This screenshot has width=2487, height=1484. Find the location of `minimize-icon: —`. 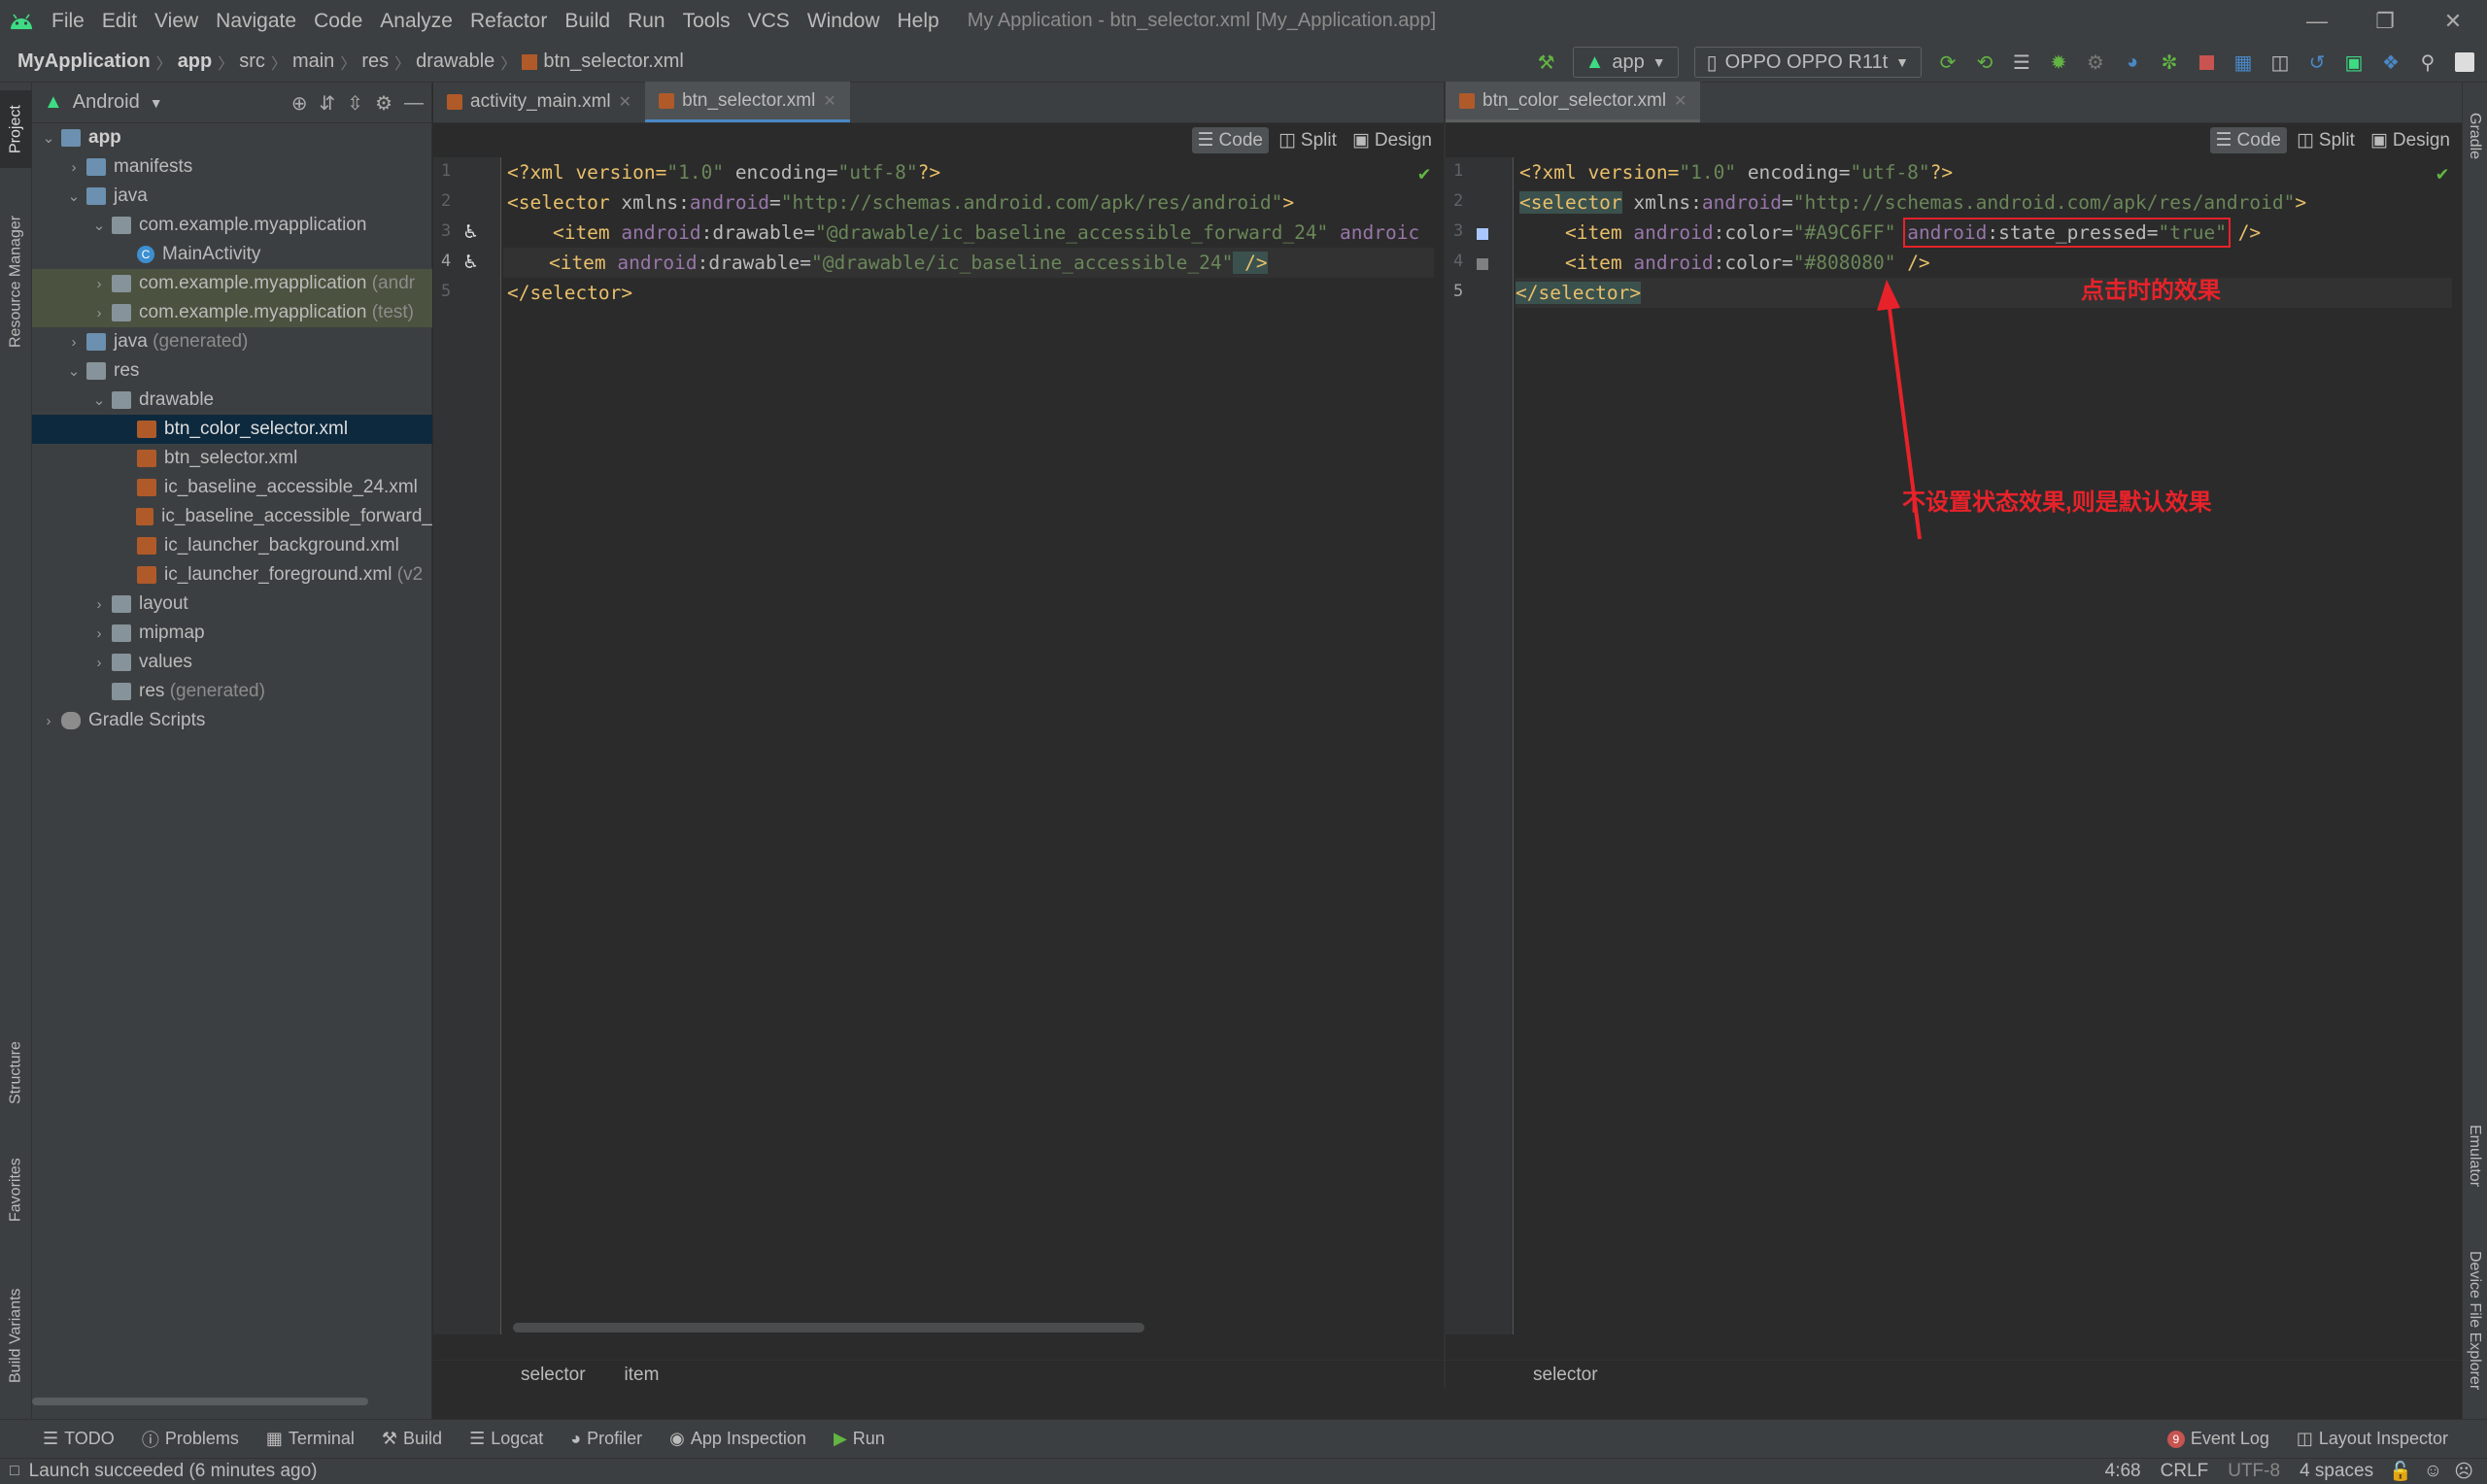

minimize-icon: — is located at coordinates (2317, 21).